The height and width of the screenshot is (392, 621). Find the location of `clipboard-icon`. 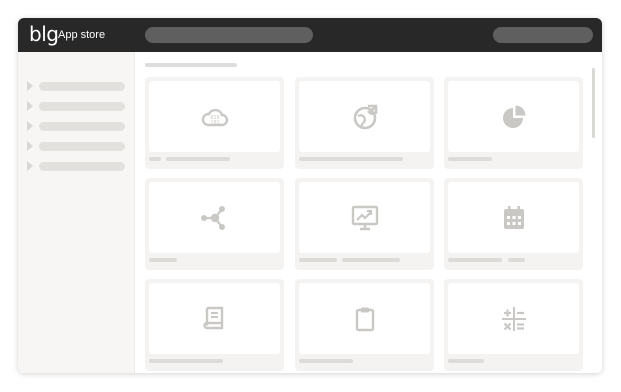

clipboard-icon is located at coordinates (365, 319).